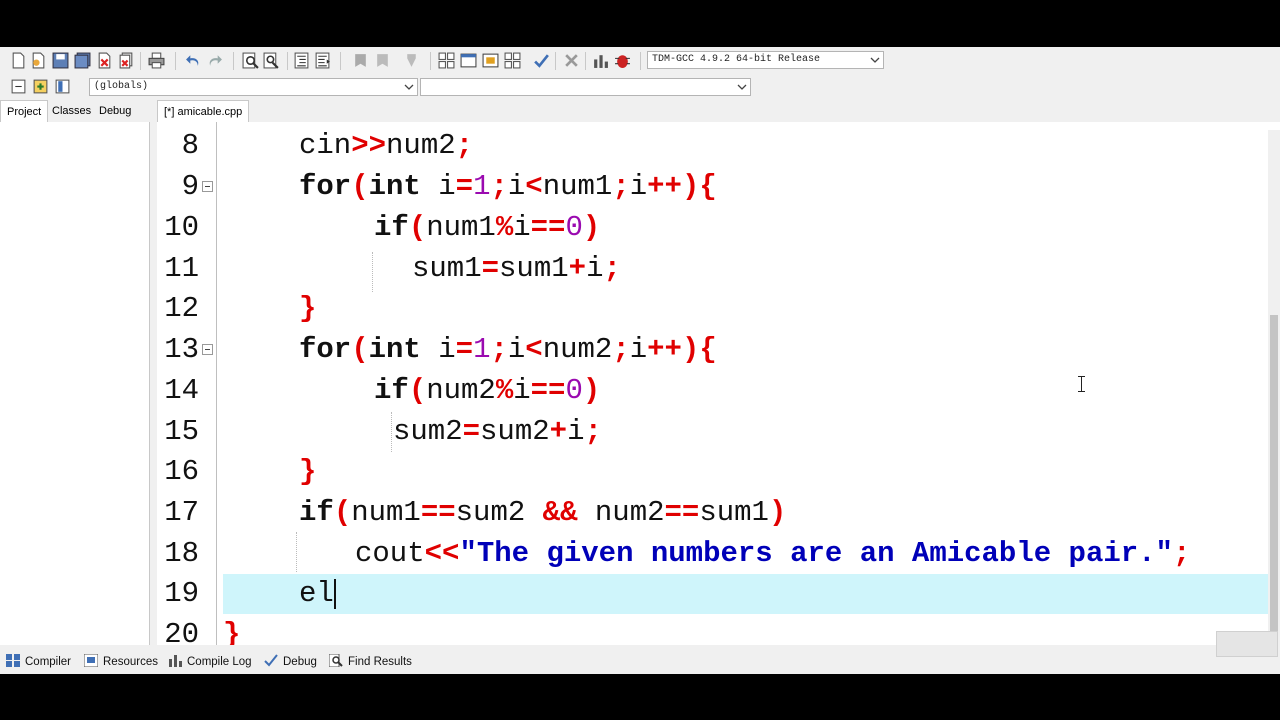 This screenshot has height=720, width=1280. Describe the element at coordinates (541, 60) in the screenshot. I see `check-syntax-icon` at that location.